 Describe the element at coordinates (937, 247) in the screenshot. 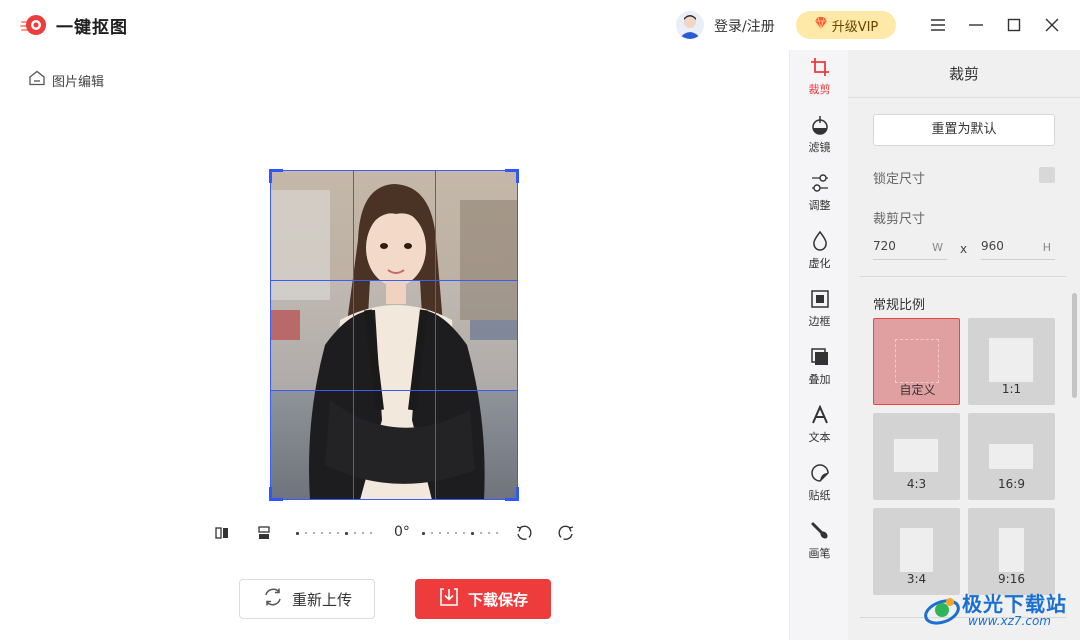

I see `width-unit: W` at that location.